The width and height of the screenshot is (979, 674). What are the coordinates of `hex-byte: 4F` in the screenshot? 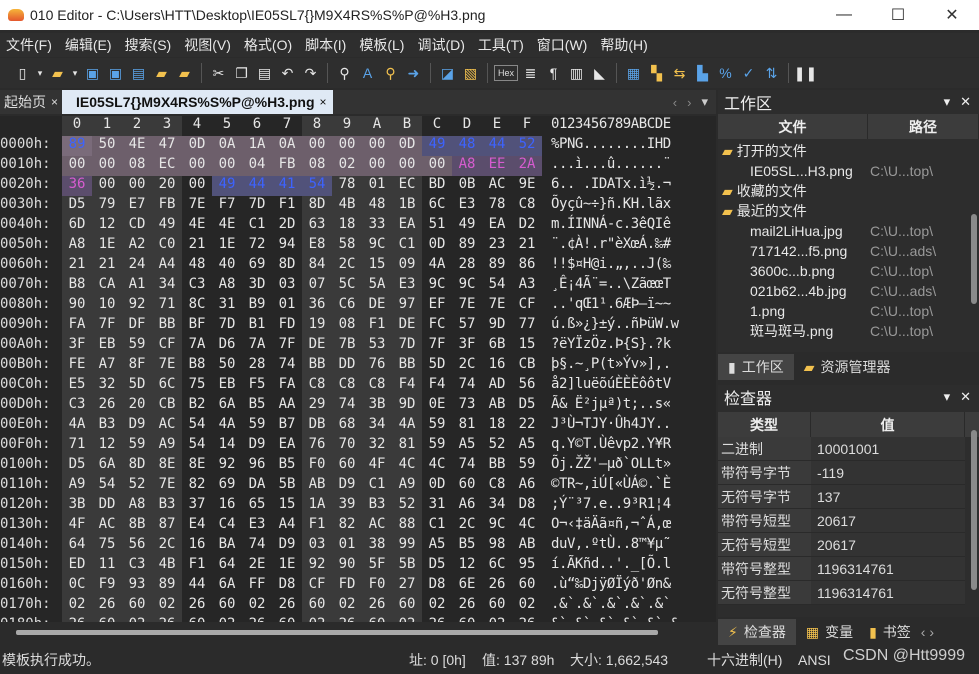 It's located at (377, 466).